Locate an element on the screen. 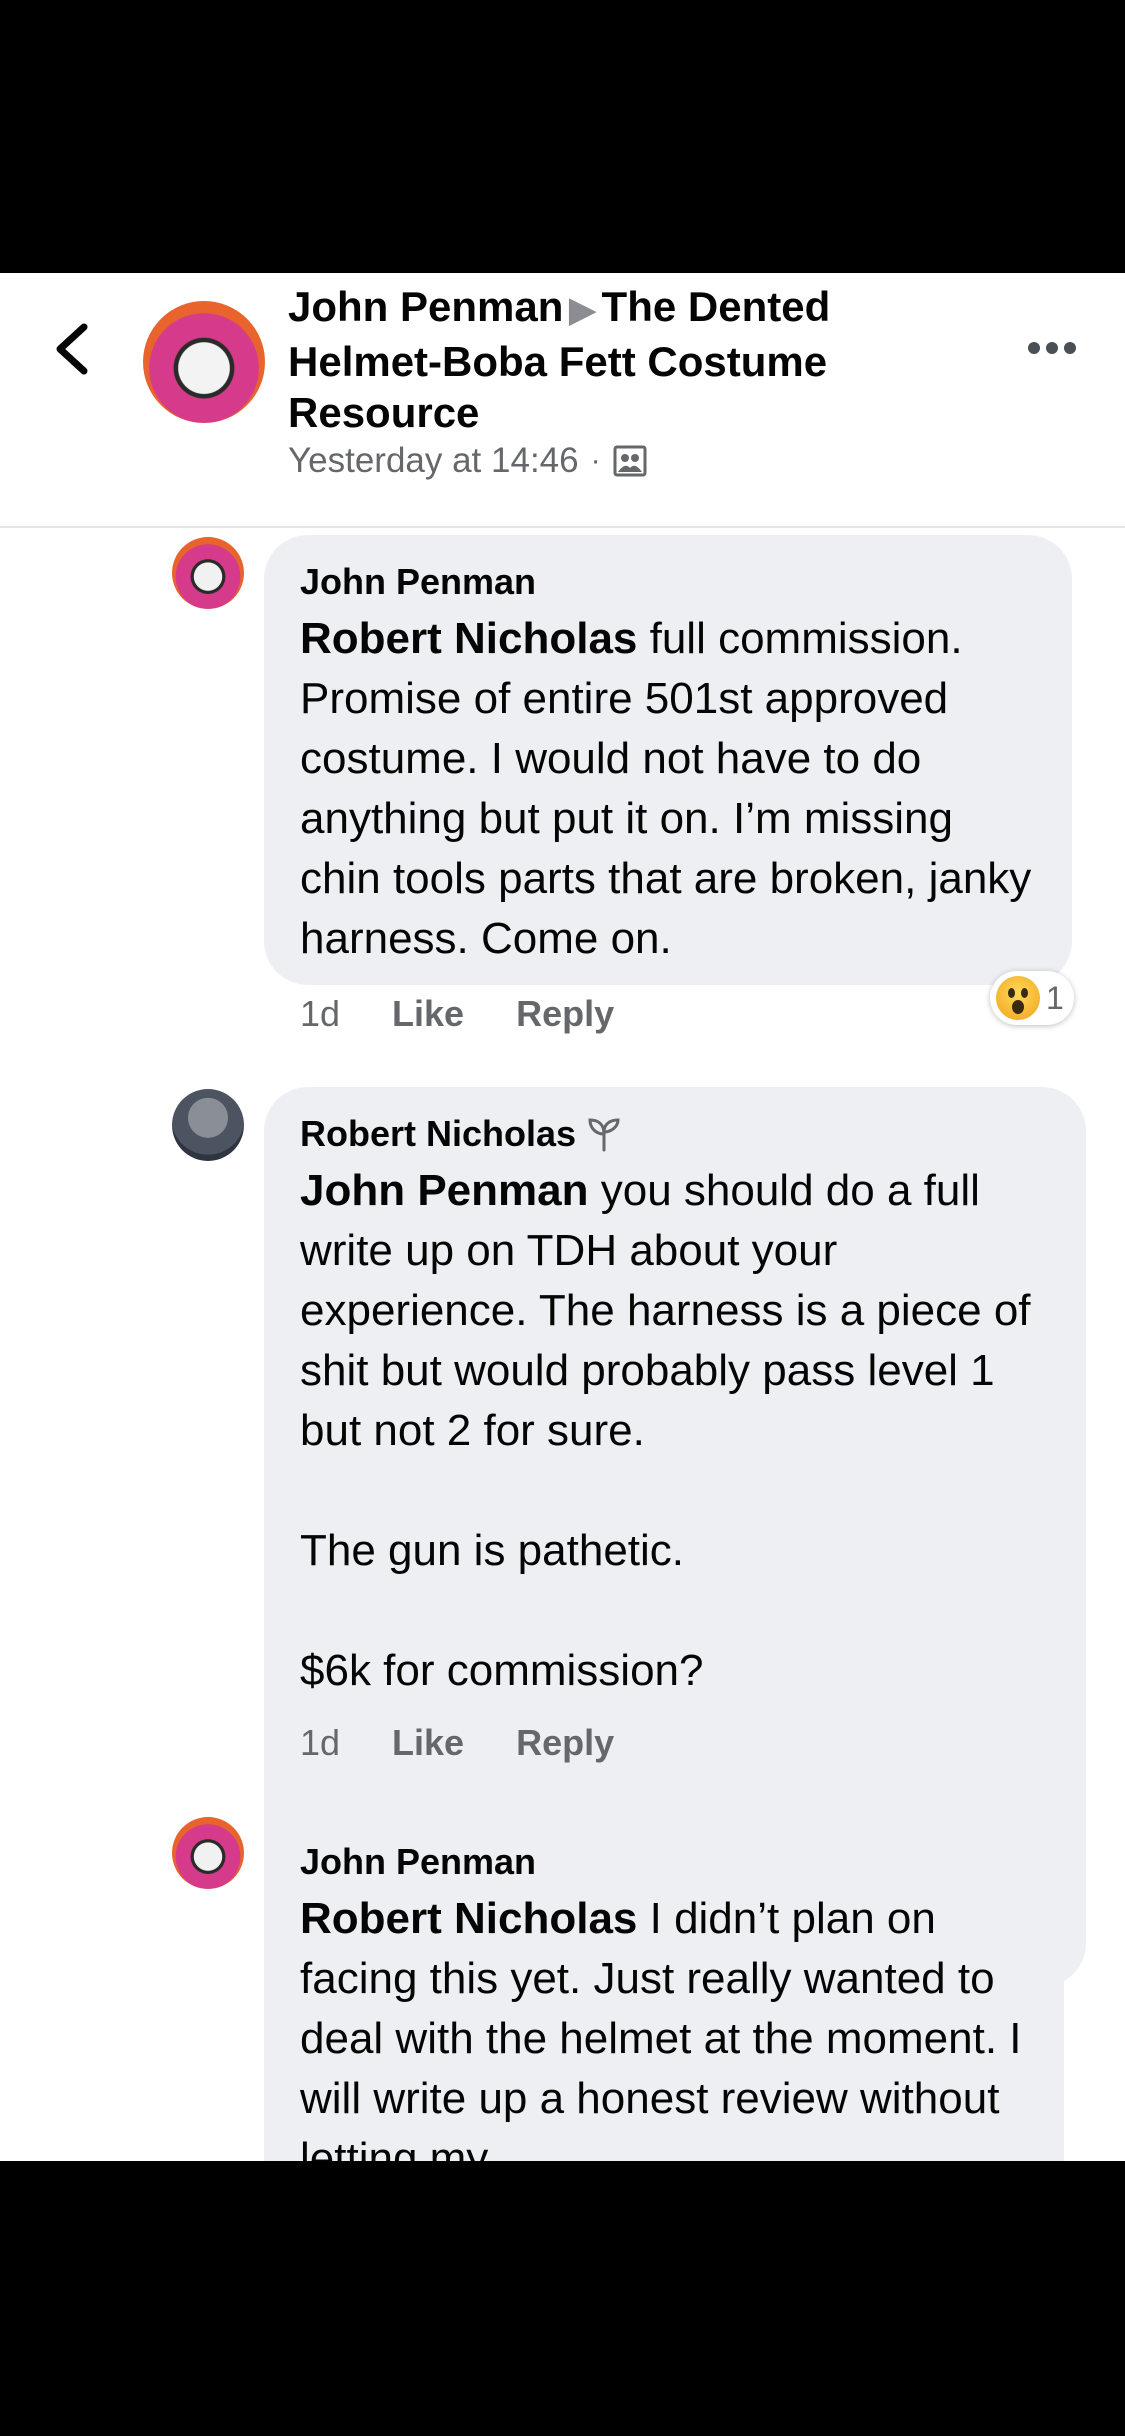 Image resolution: width=1125 pixels, height=2436 pixels. reaction-summary: 1 is located at coordinates (1032, 998).